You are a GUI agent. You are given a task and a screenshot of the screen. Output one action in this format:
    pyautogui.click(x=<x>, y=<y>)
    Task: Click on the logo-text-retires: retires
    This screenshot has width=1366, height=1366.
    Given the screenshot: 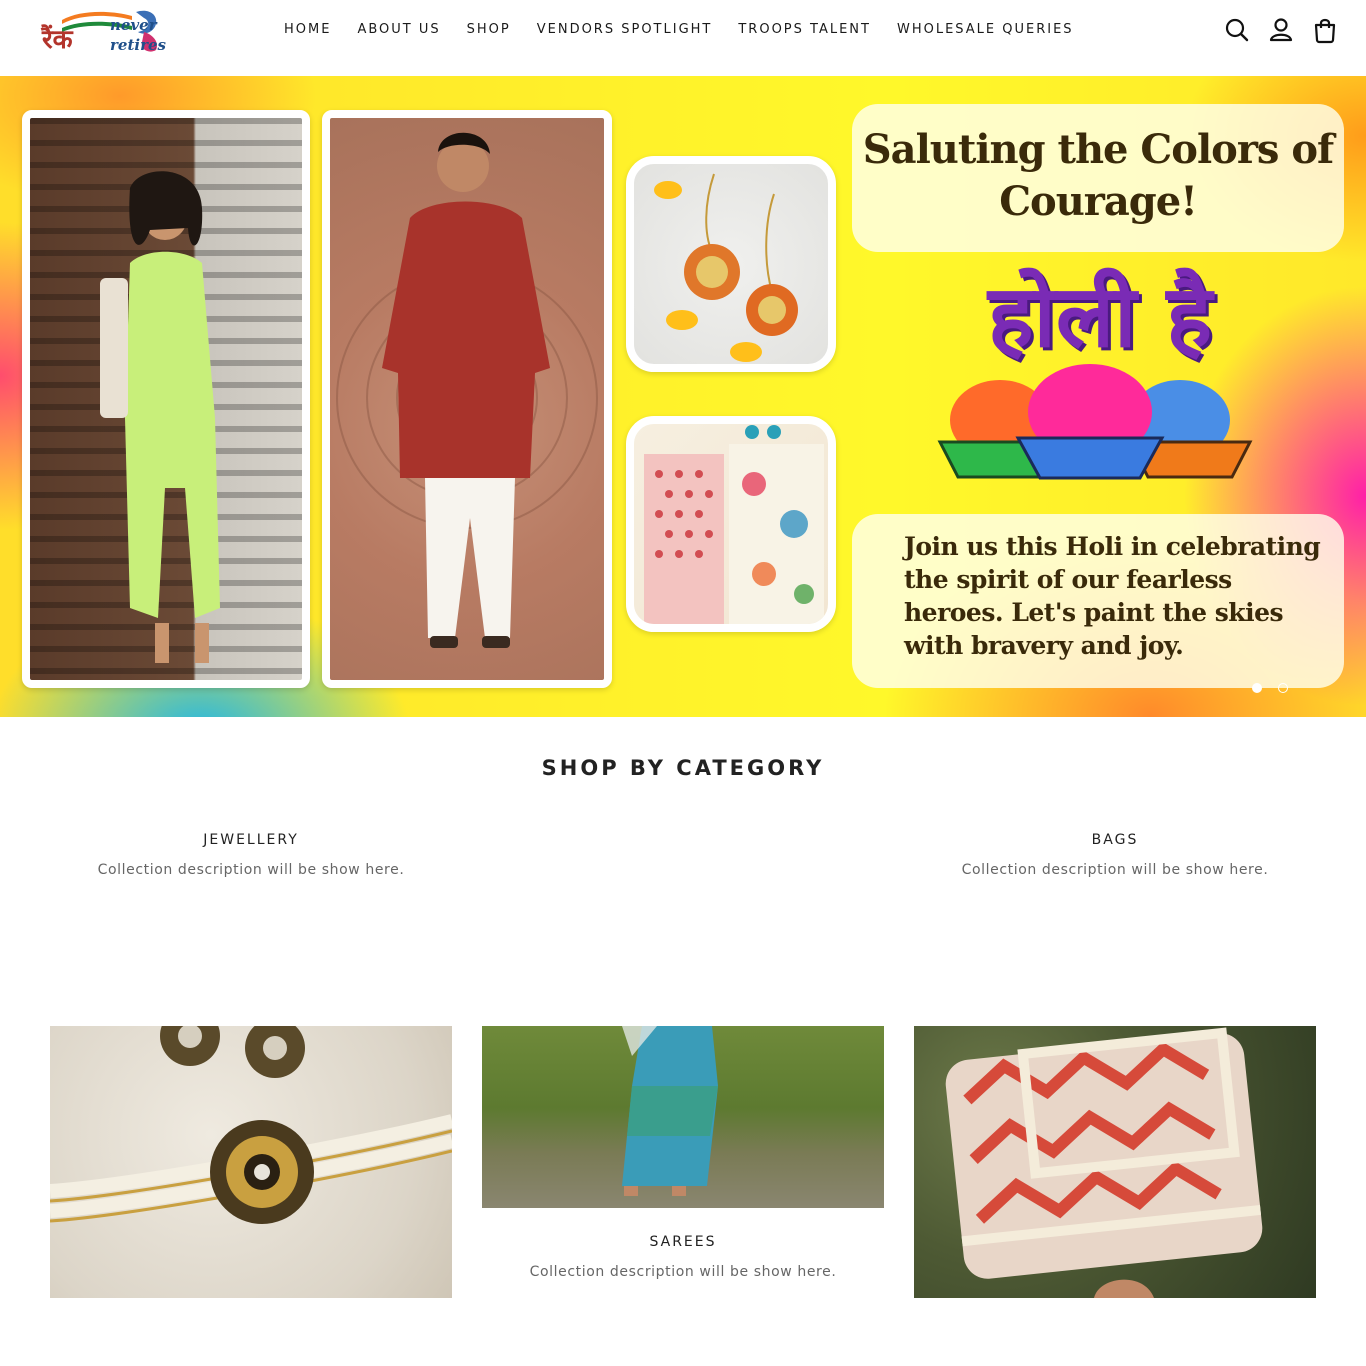 What is the action you would take?
    pyautogui.click(x=138, y=45)
    